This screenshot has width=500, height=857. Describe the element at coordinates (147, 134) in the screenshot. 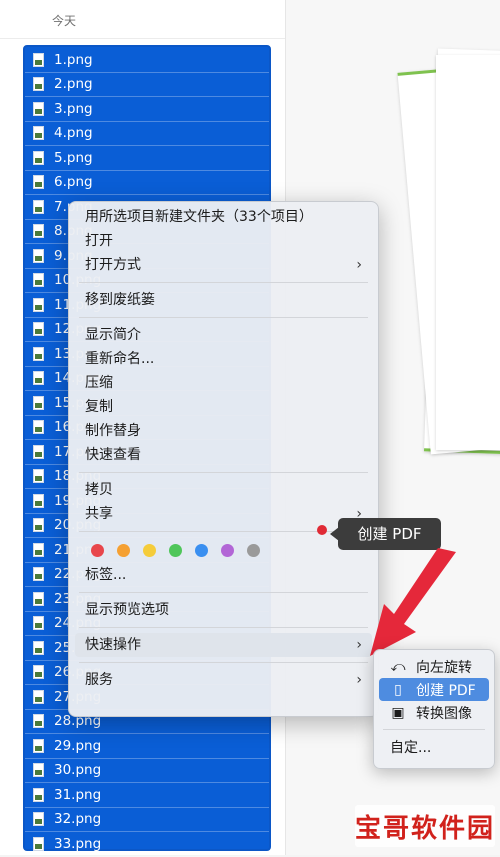

I see `file-row: 4.png` at that location.